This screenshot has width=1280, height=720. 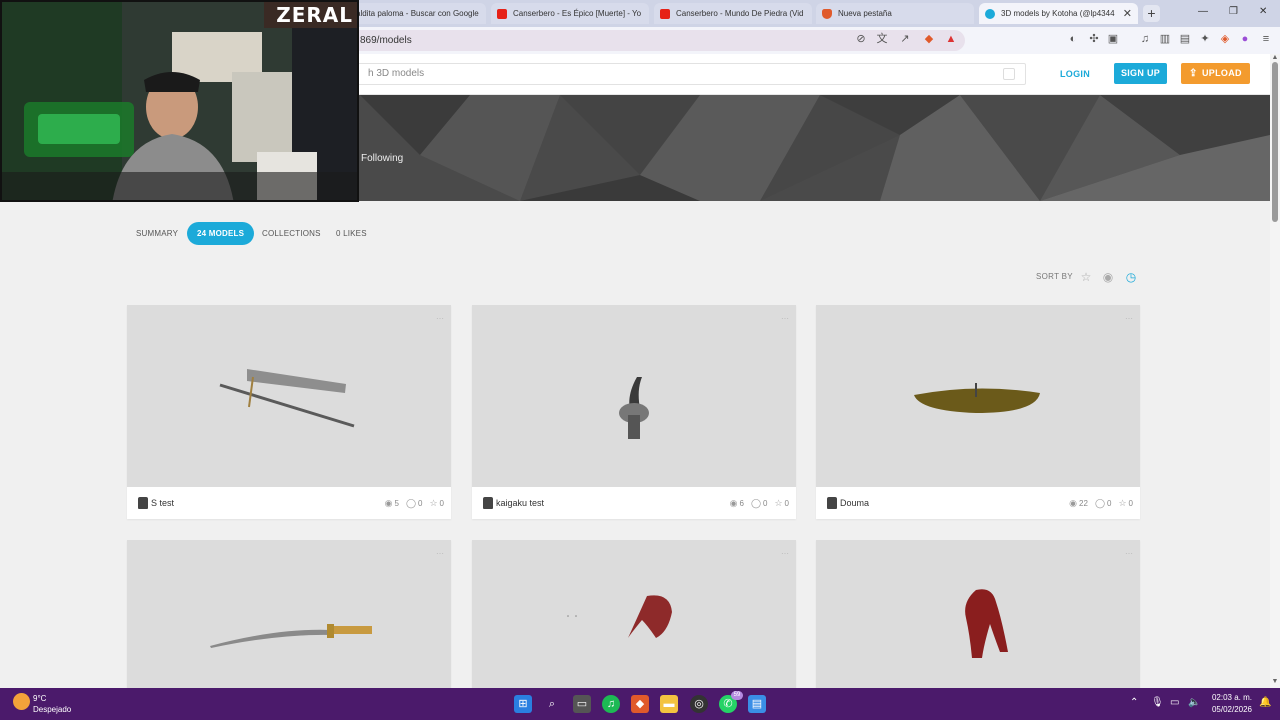 I want to click on brave-shield-icon: ◈, so click(x=1225, y=39).